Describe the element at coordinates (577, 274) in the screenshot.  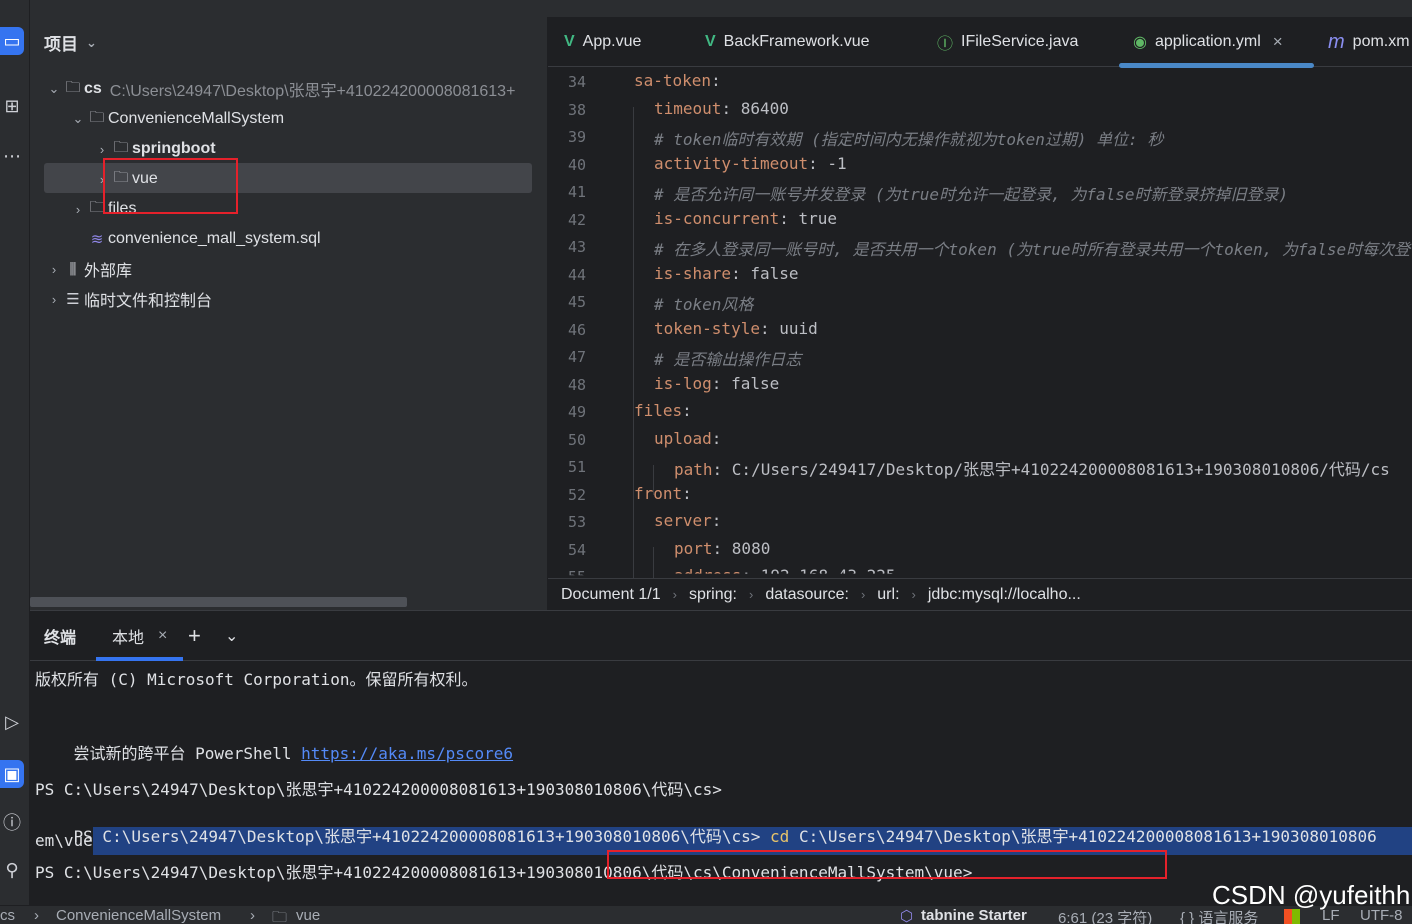
I see `line-number: 44` at that location.